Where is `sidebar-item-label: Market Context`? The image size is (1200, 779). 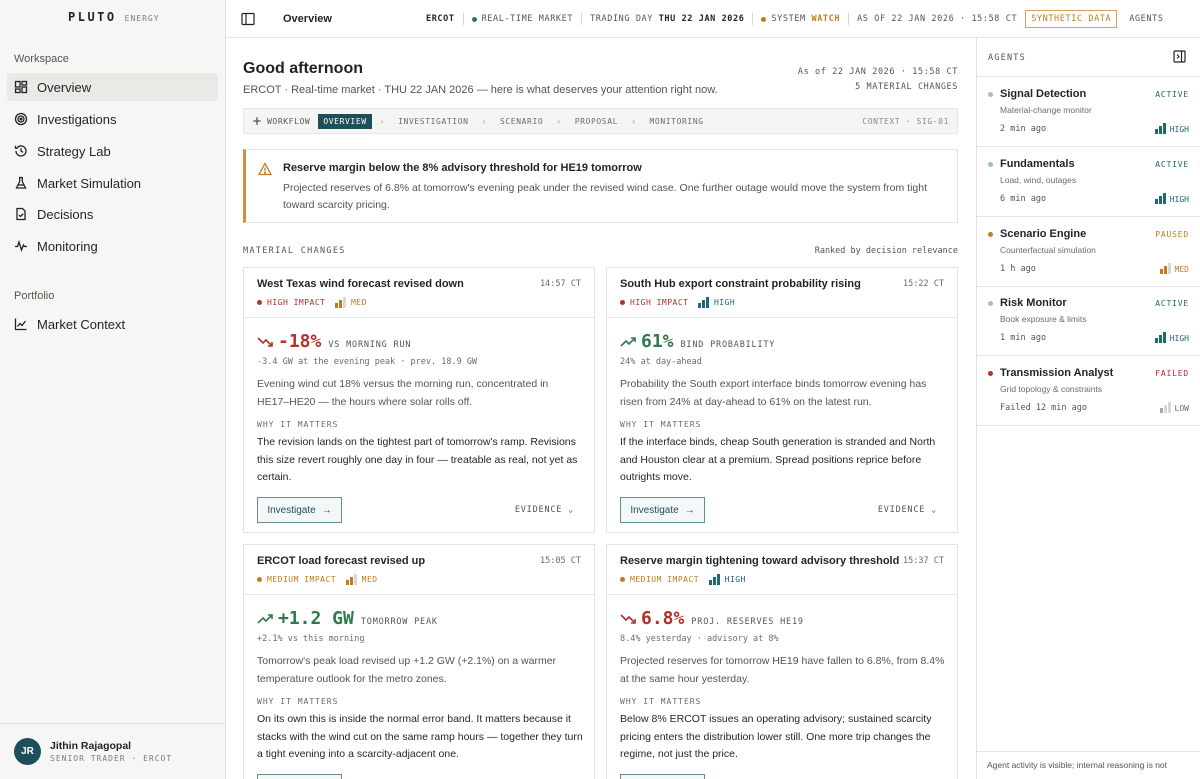 sidebar-item-label: Market Context is located at coordinates (81, 324).